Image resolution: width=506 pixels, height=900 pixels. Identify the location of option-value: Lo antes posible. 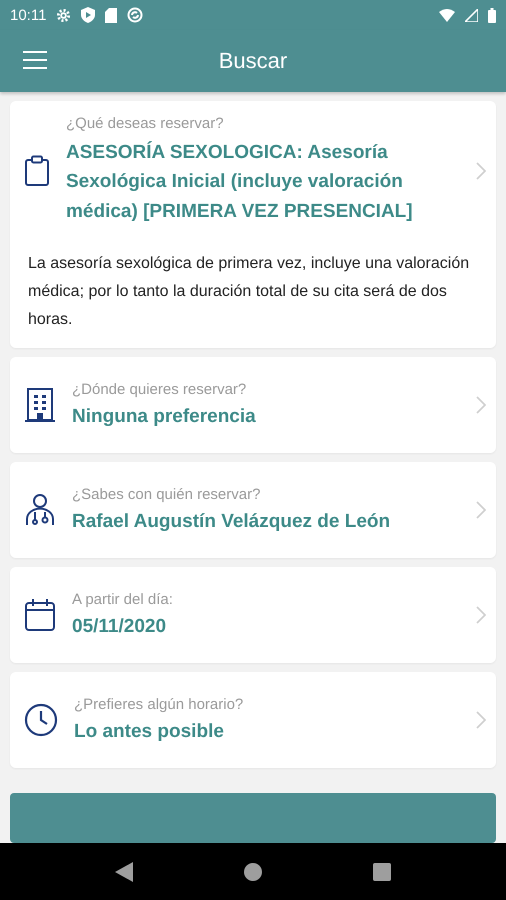
(149, 732).